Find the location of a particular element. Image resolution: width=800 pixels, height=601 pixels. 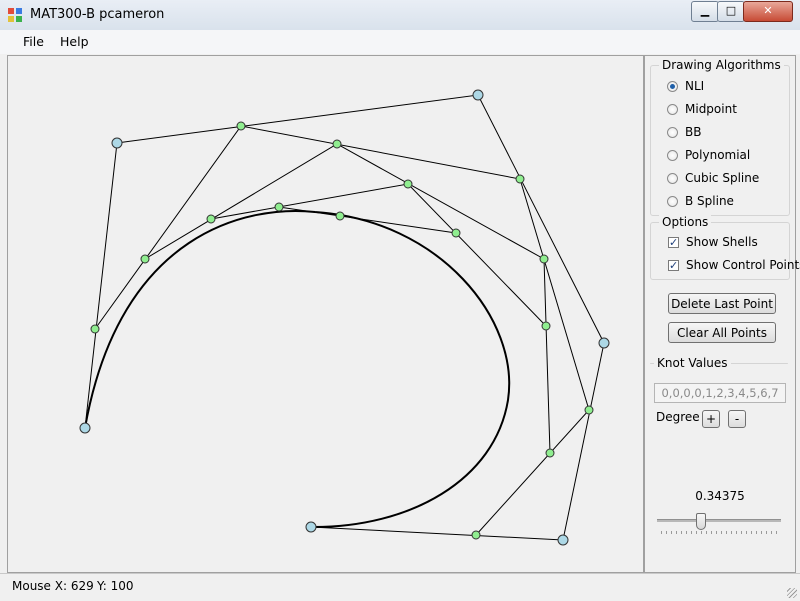

radio-label: BB is located at coordinates (693, 132).